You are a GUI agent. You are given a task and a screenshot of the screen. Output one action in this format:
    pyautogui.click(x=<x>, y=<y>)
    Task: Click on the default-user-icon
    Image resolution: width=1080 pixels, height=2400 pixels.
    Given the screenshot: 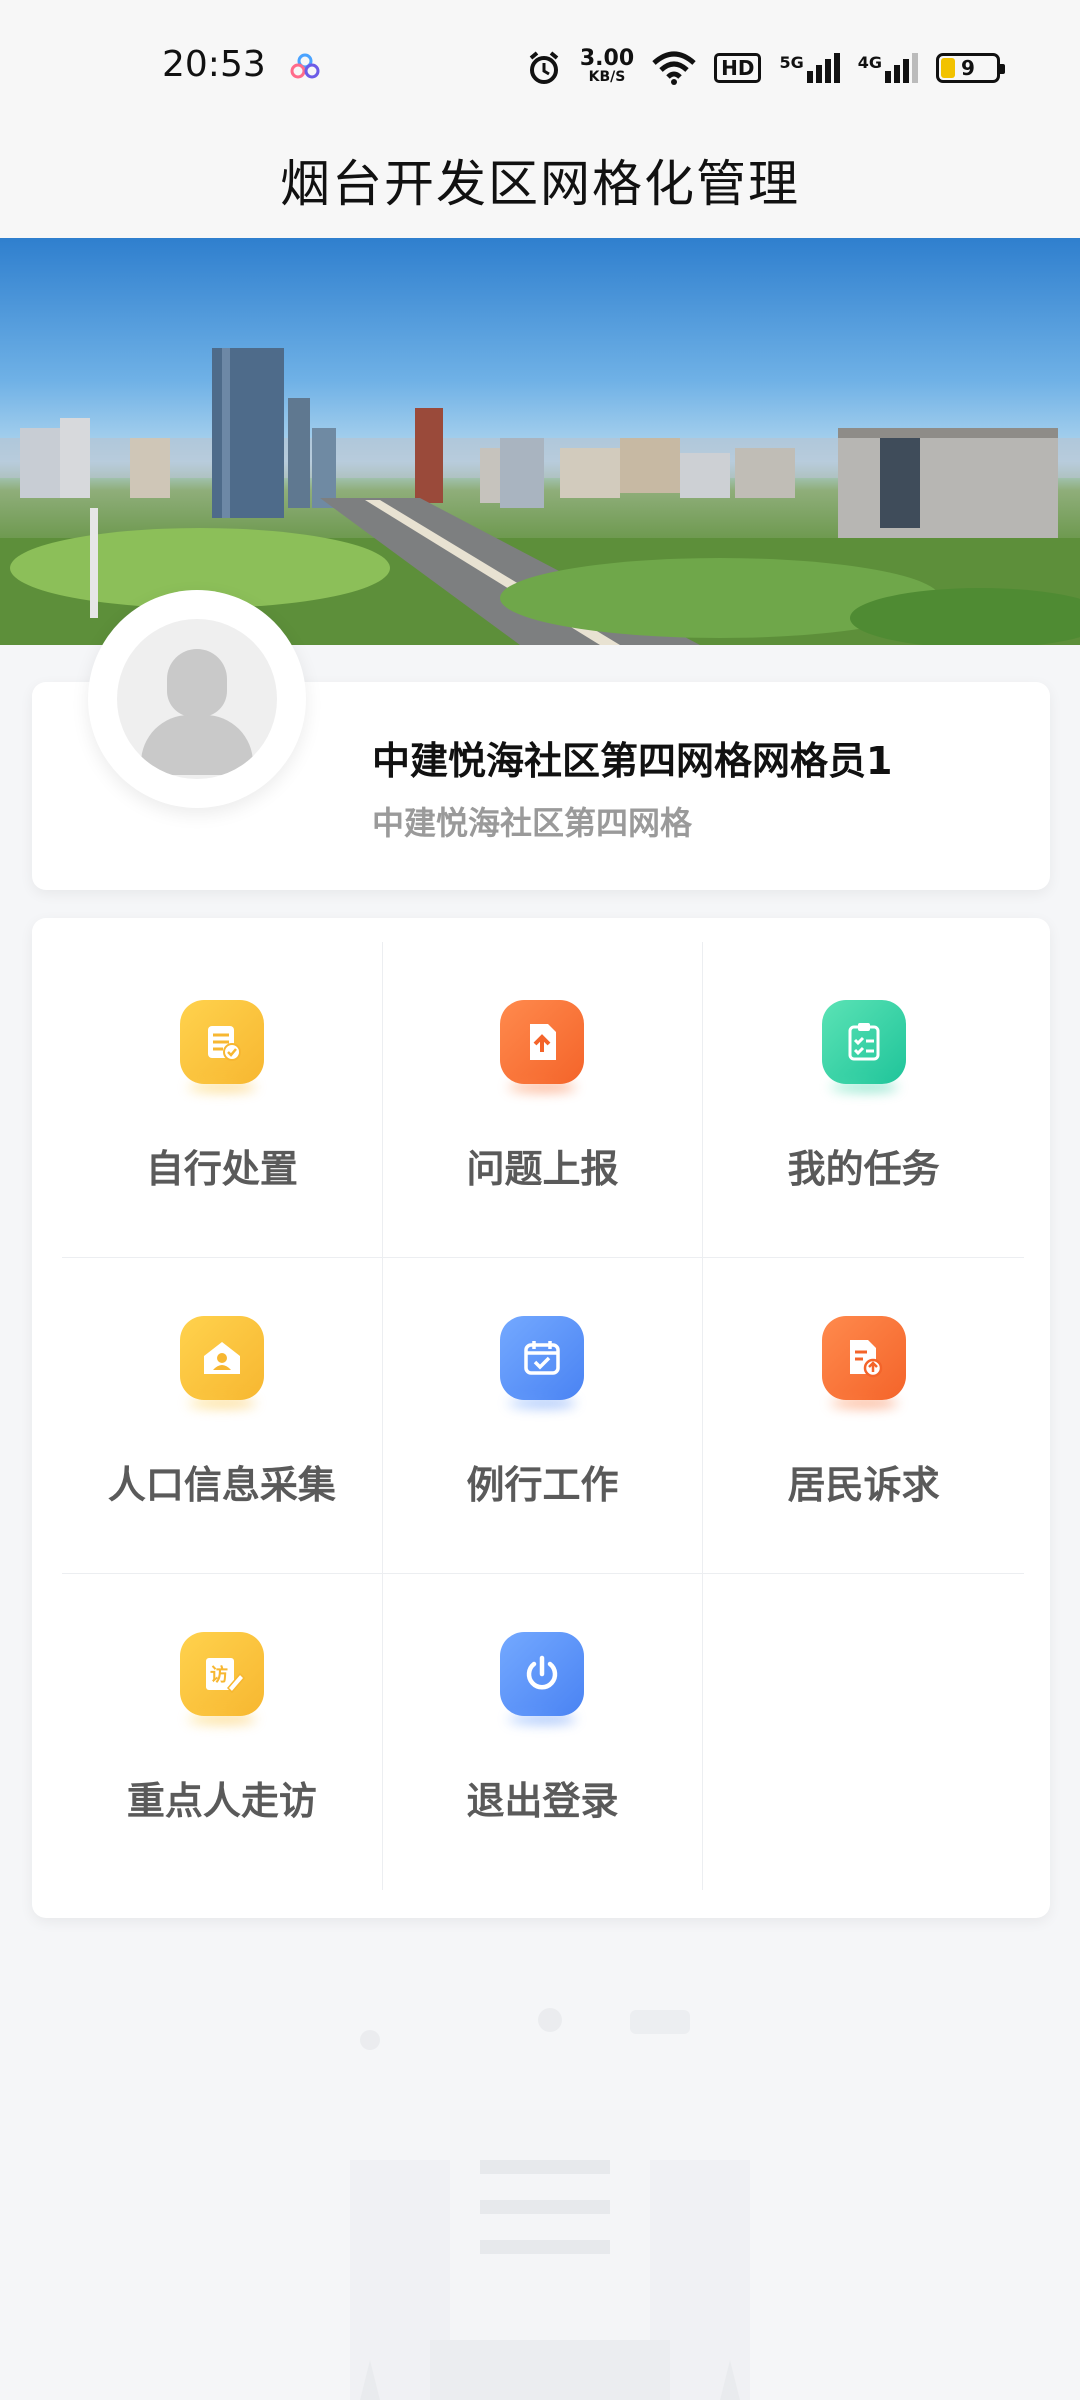 What is the action you would take?
    pyautogui.click(x=197, y=699)
    